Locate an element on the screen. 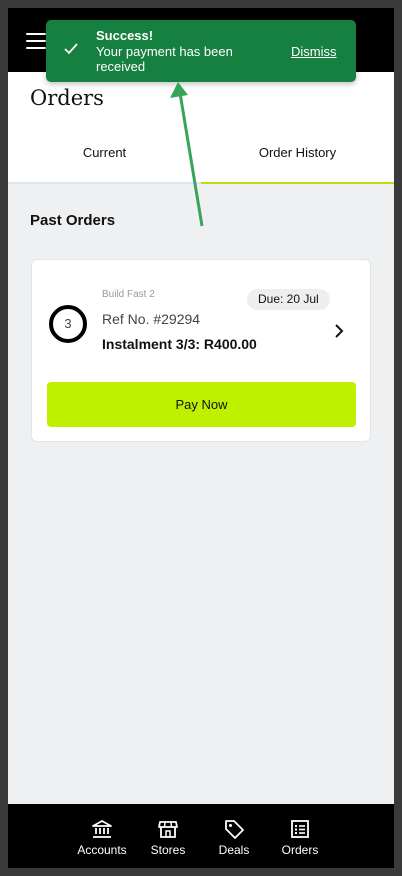  nav-label: Accounts is located at coordinates (102, 850).